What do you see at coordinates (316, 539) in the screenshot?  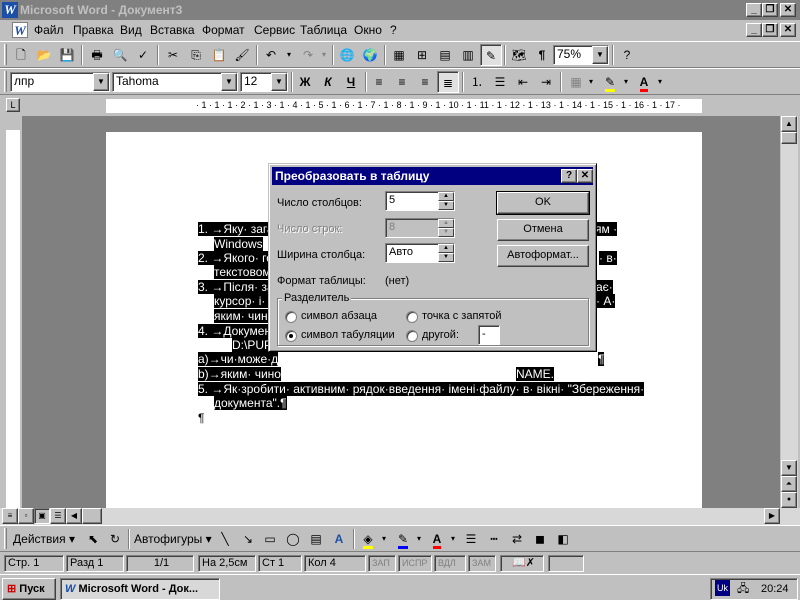 I see `textbox-icon: ▤` at bounding box center [316, 539].